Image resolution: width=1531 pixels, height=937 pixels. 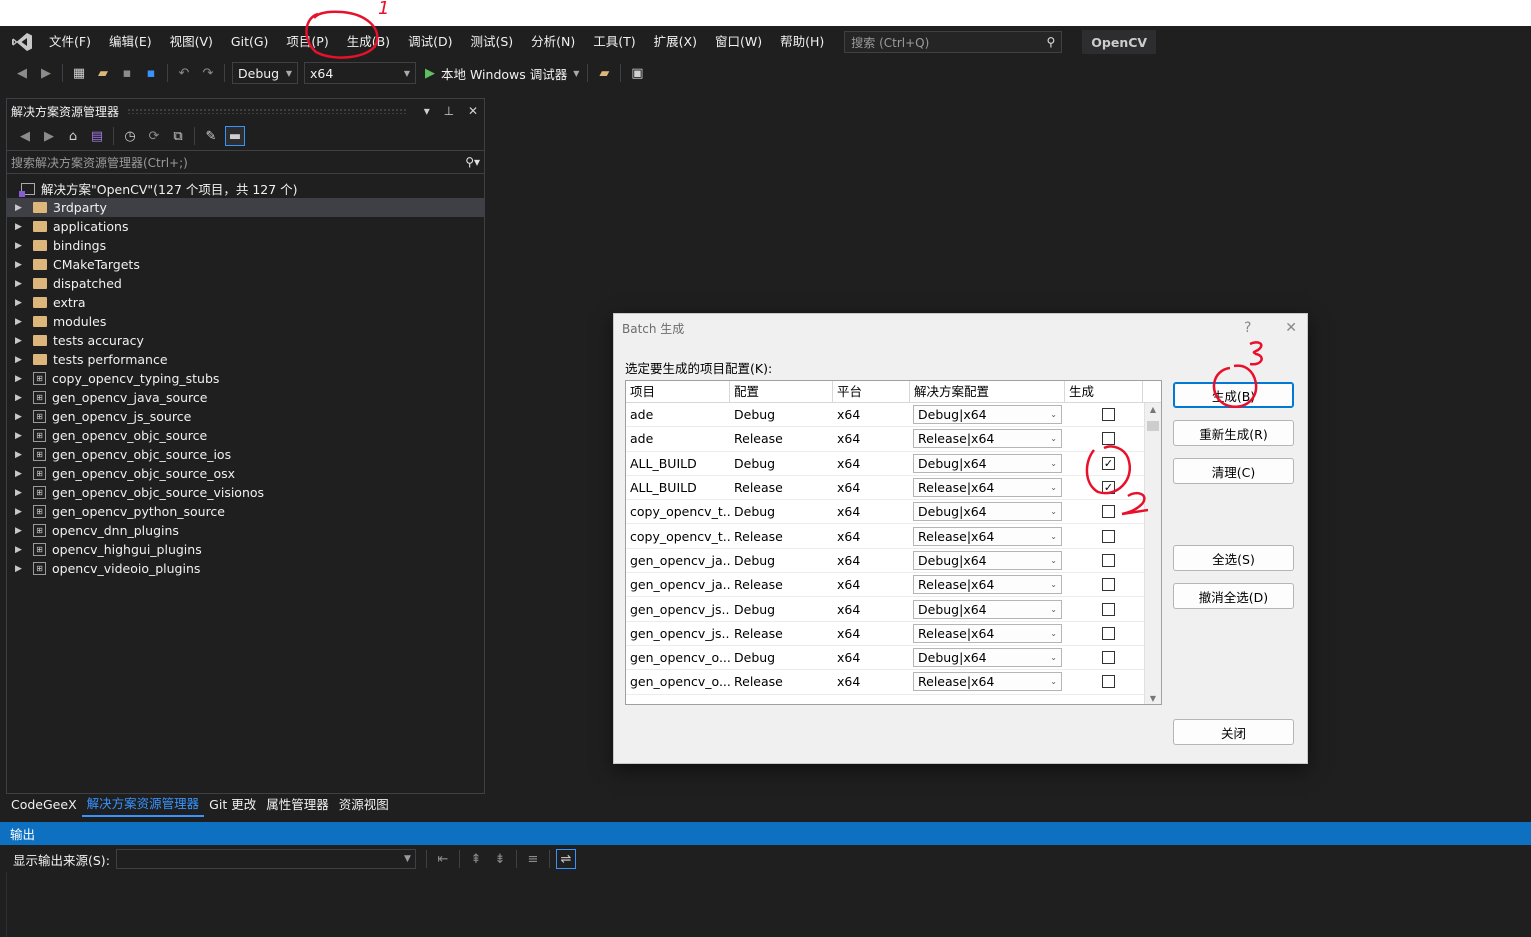 What do you see at coordinates (245, 530) in the screenshot?
I see `tree-project-item: ▶ ⊞ opencv_dnn_plugins` at bounding box center [245, 530].